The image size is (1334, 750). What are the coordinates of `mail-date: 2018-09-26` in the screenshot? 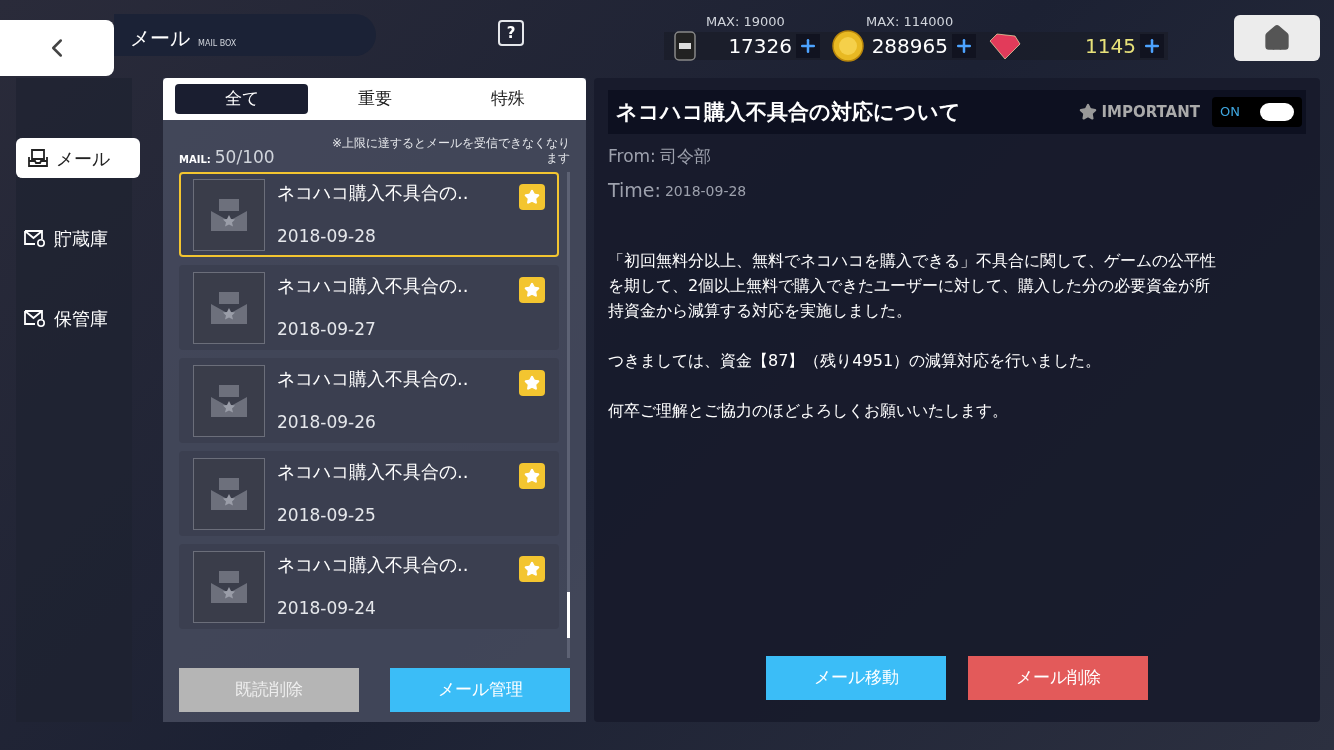 It's located at (327, 423).